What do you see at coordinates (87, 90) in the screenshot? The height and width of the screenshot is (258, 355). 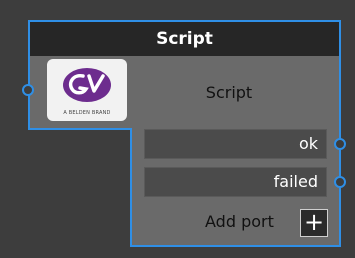 I see `node-logo: A BELDEN BRAND` at bounding box center [87, 90].